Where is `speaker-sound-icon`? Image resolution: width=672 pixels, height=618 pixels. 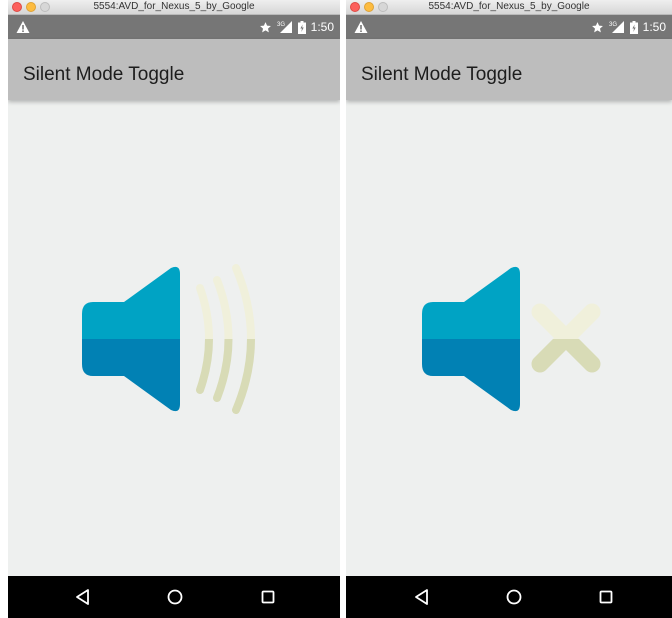 speaker-sound-icon is located at coordinates (168, 339).